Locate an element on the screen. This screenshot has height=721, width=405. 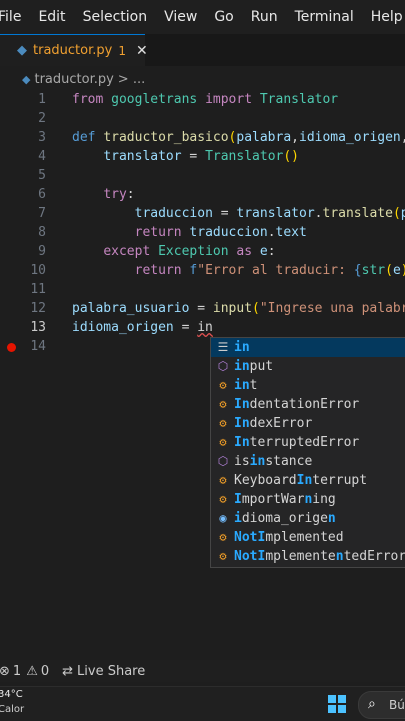
tab-traductor: ◆ traductor.py 1 ✕ is located at coordinates (74, 50).